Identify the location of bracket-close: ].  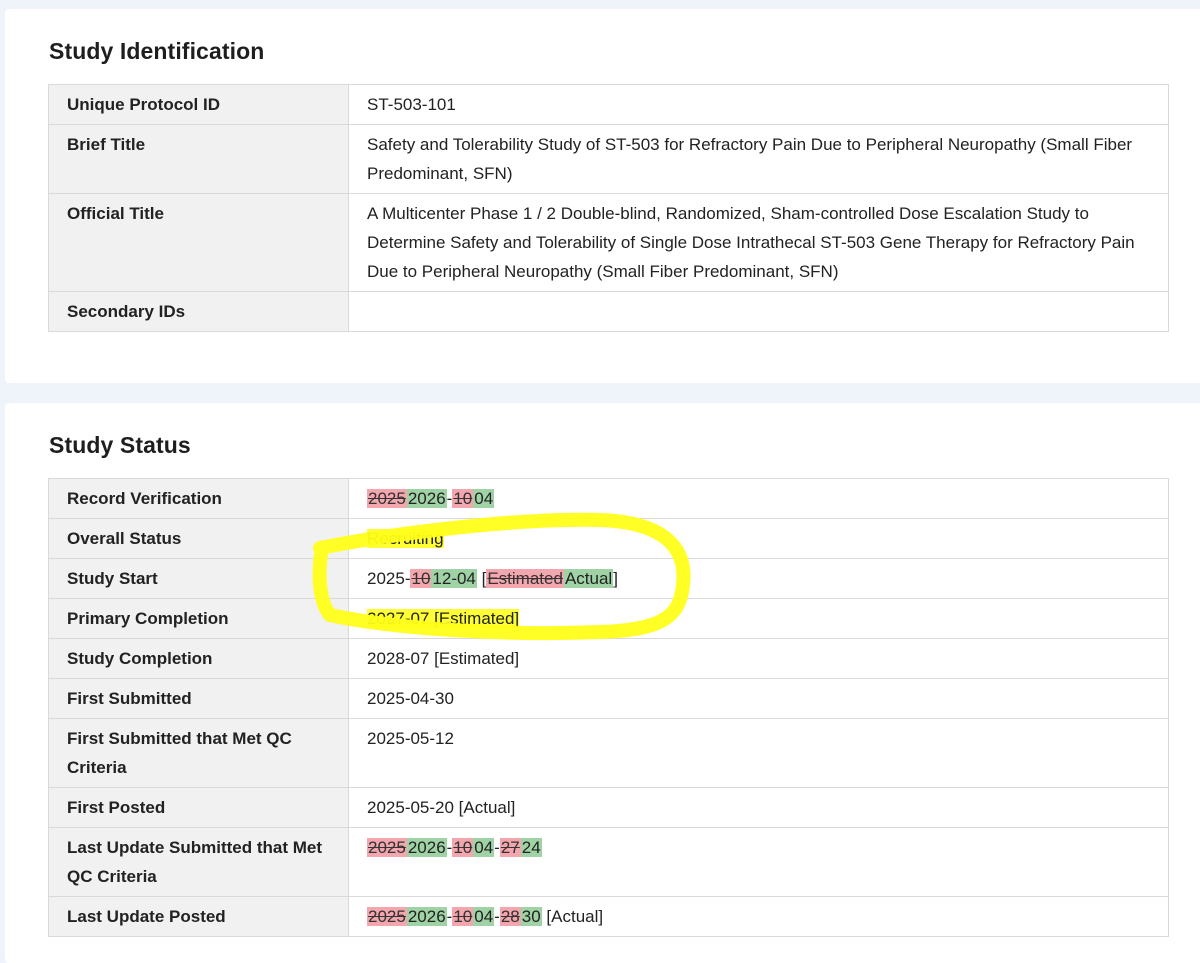
(615, 578).